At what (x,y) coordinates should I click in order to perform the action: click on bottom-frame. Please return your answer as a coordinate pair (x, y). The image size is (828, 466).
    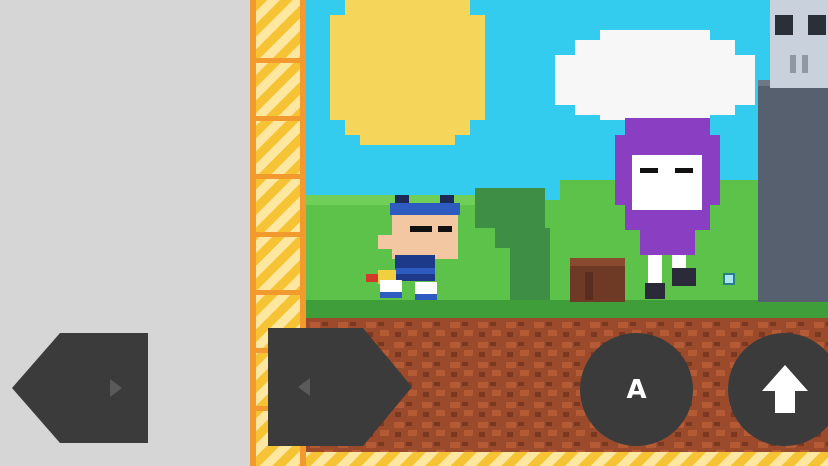
    Looking at the image, I should click on (567, 459).